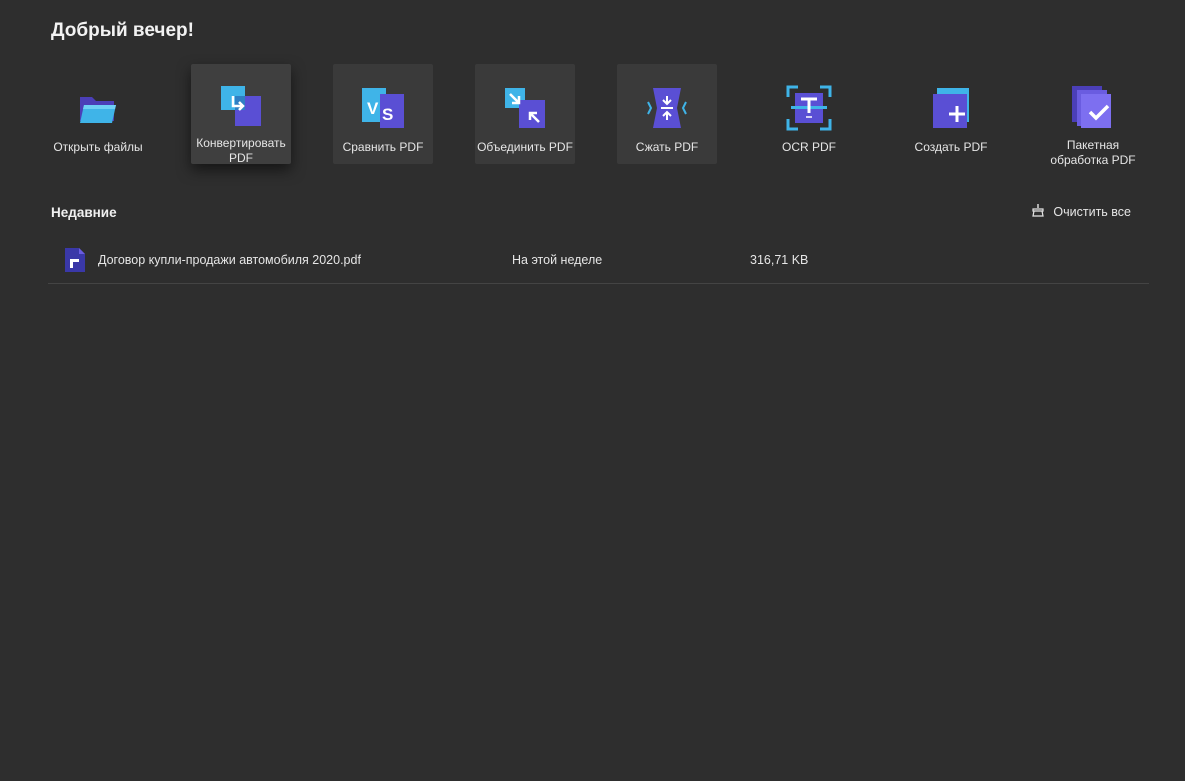 Image resolution: width=1185 pixels, height=781 pixels. I want to click on open-folder-icon, so click(98, 108).